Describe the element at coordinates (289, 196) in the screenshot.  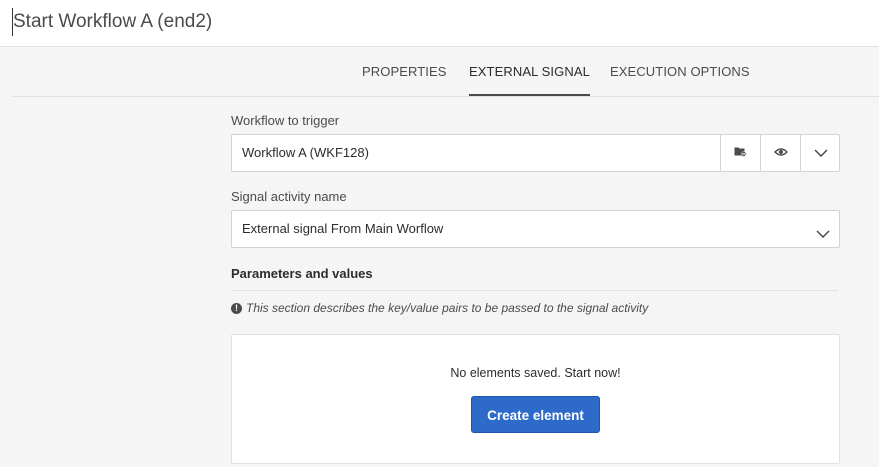
I see `signal-activity-label: Signal activity name` at that location.